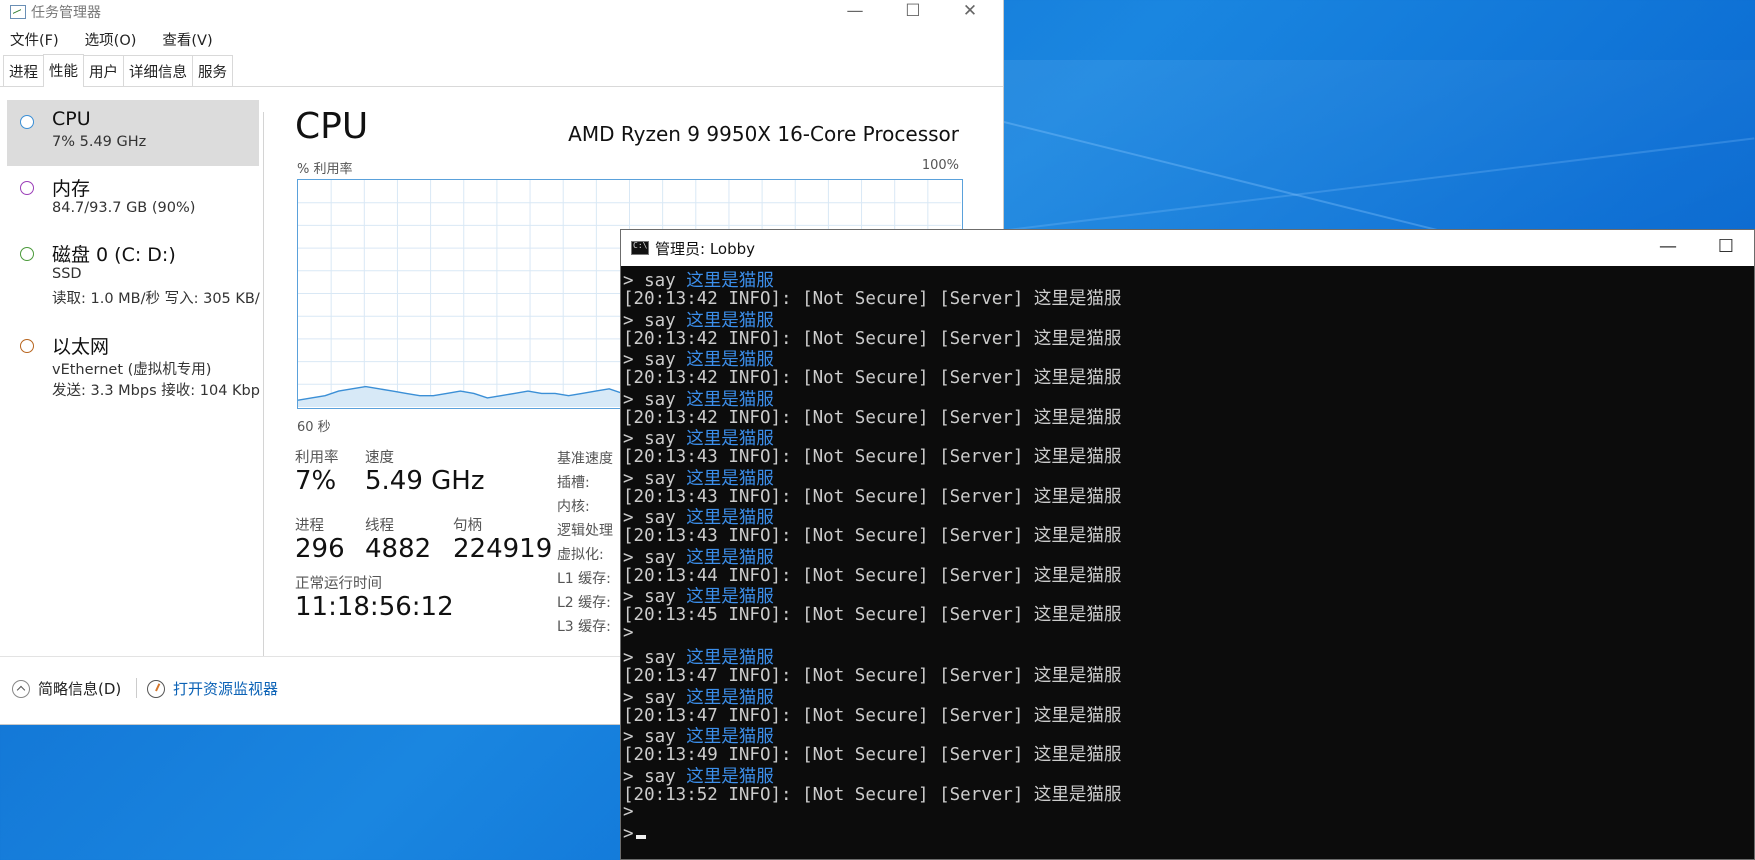 The height and width of the screenshot is (860, 1755). Describe the element at coordinates (332, 126) in the screenshot. I see `page-title: CPU` at that location.